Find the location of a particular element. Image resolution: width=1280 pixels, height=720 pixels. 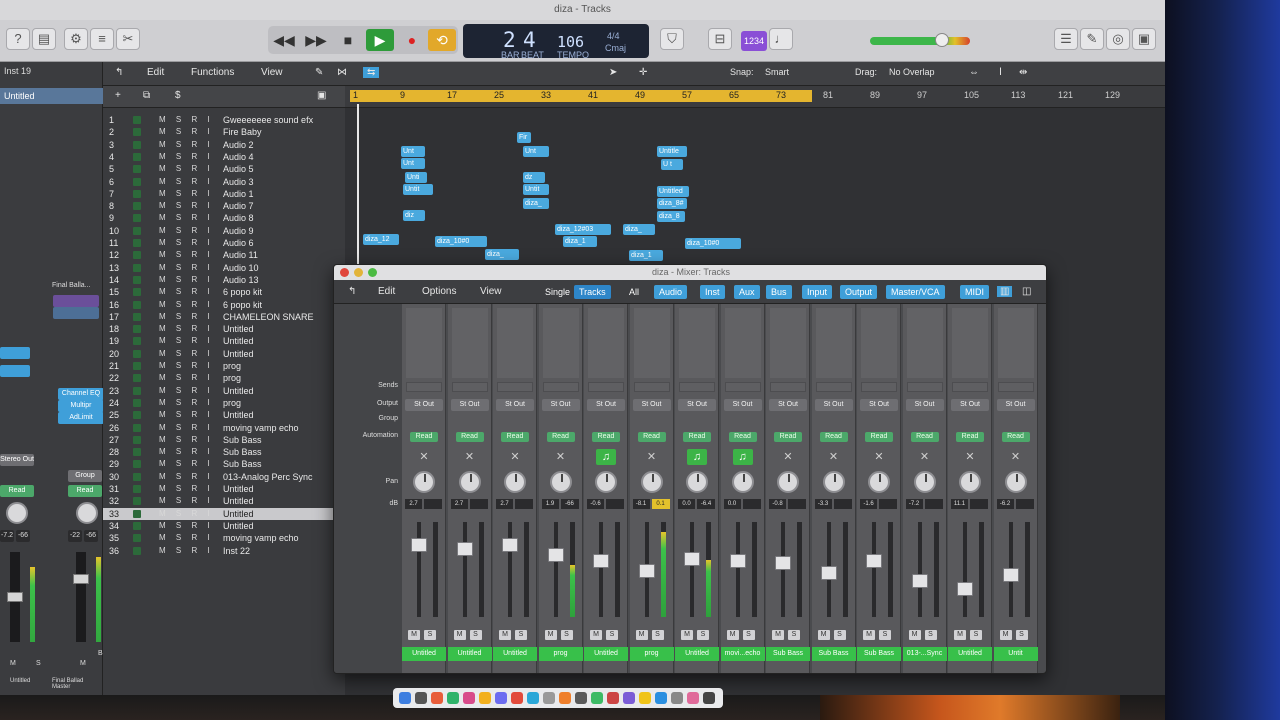

mixer-filter-all: All is located at coordinates (634, 292).